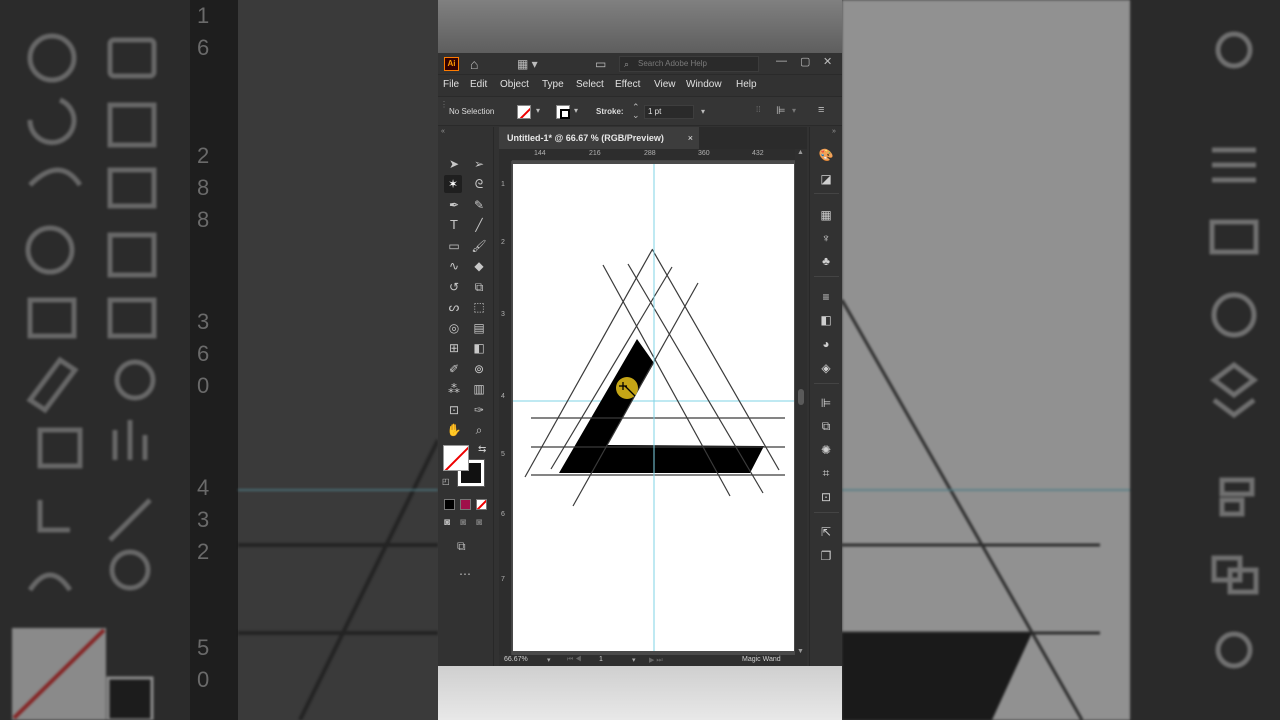  I want to click on magic-wand-tool-icon: ✶, so click(453, 184).